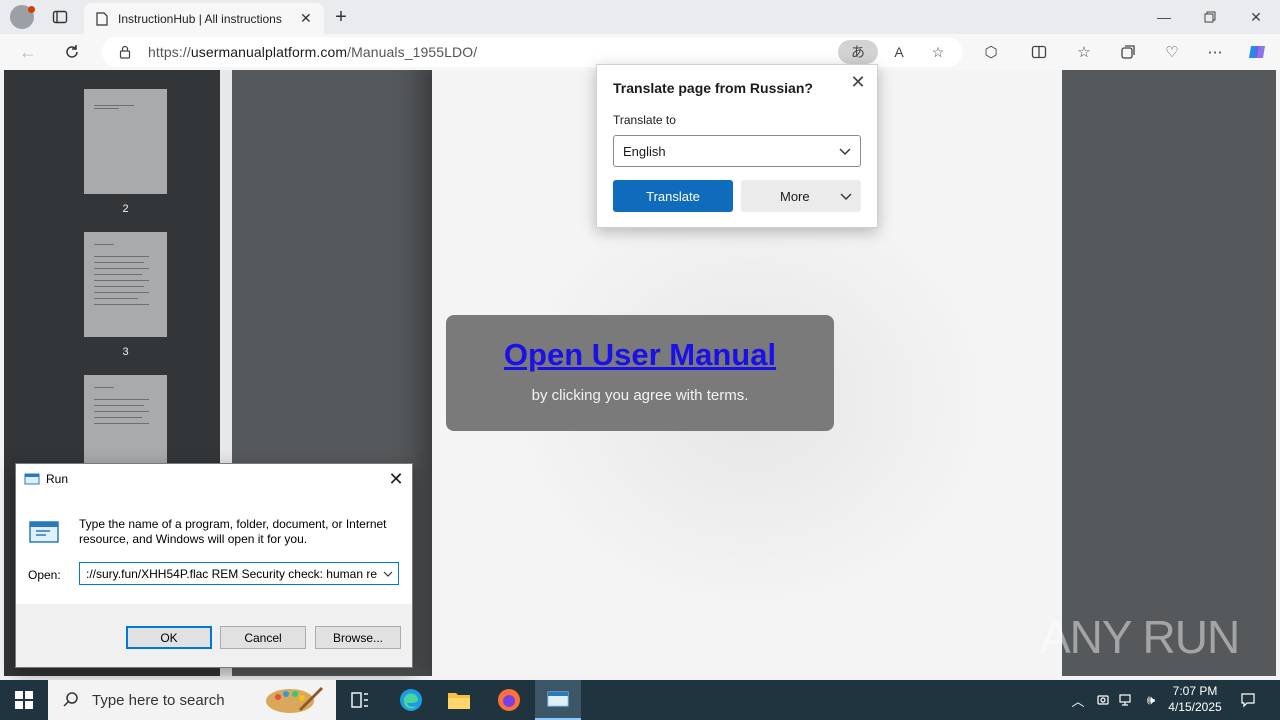  Describe the element at coordinates (899, 52) in the screenshot. I see `read-aloud-icon: A` at that location.